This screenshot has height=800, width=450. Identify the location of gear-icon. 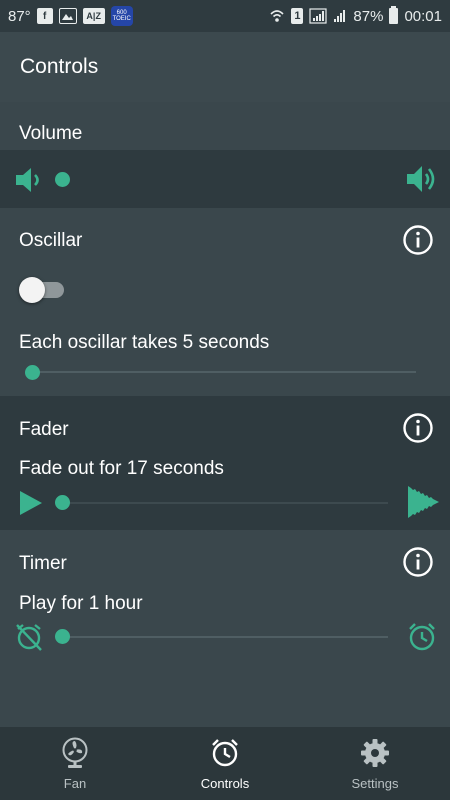
(375, 753).